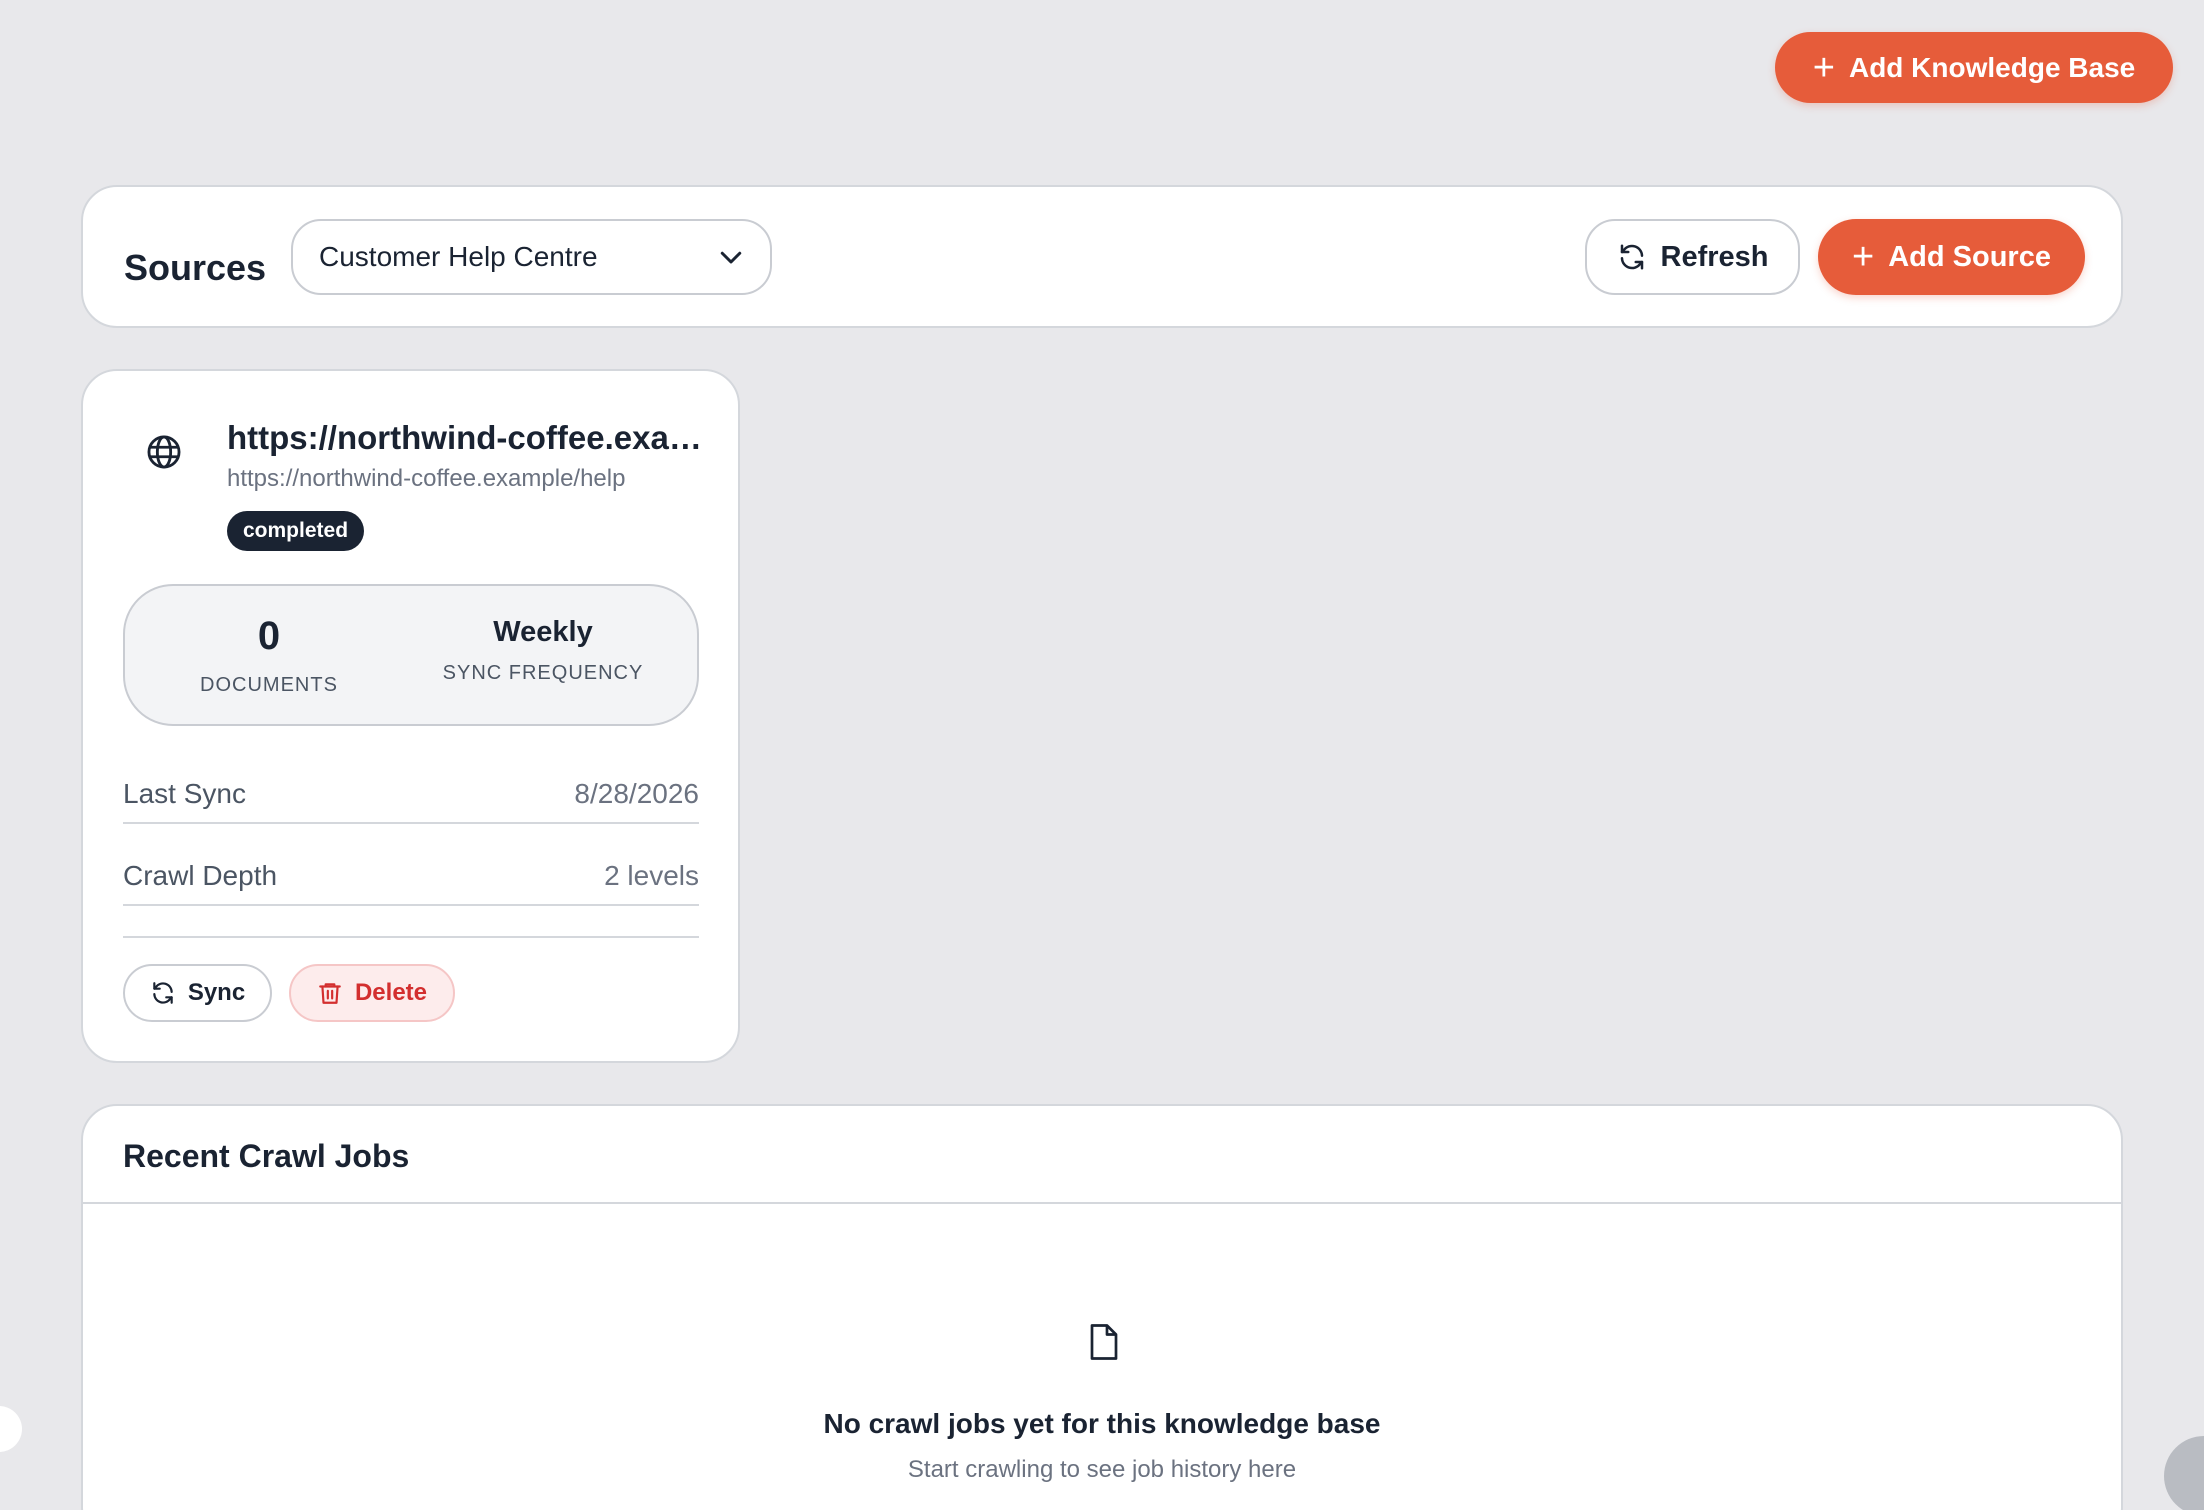 This screenshot has width=2204, height=1510. I want to click on recent-crawl-jobs-header: Recent Crawl Jobs, so click(1102, 1155).